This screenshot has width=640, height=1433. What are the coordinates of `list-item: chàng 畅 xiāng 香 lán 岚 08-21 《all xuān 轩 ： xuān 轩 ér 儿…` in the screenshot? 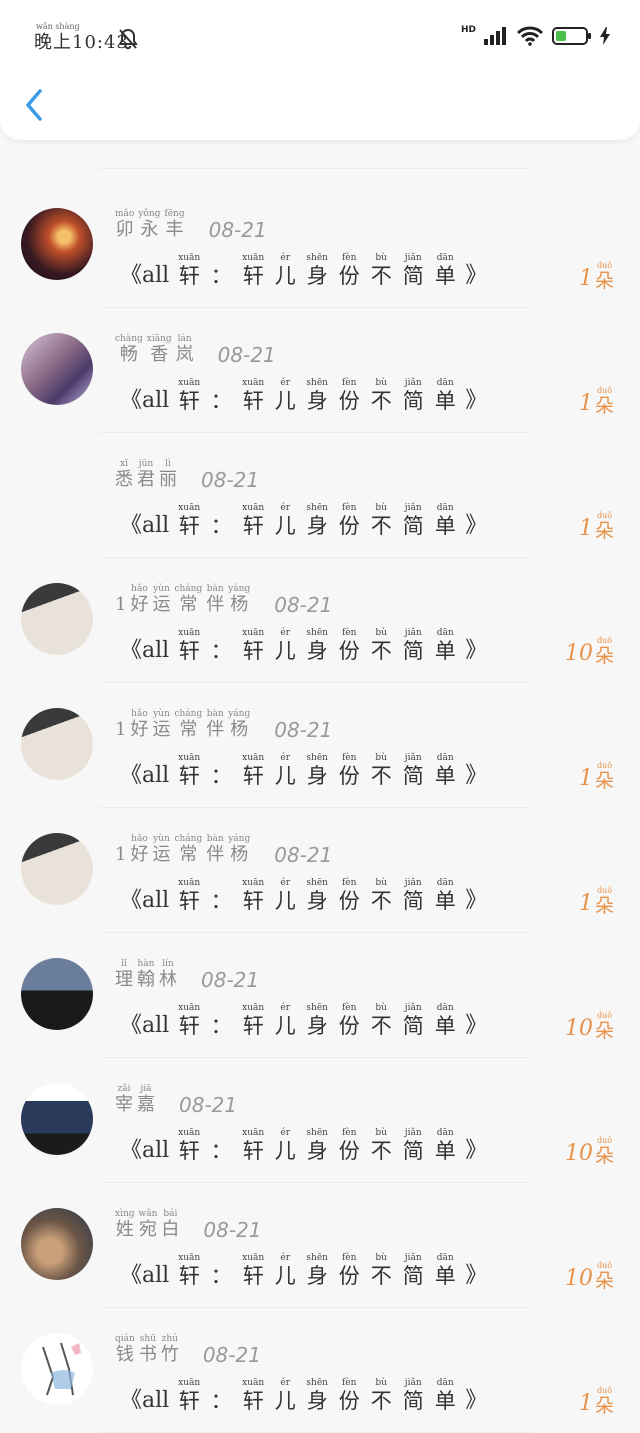 It's located at (320, 370).